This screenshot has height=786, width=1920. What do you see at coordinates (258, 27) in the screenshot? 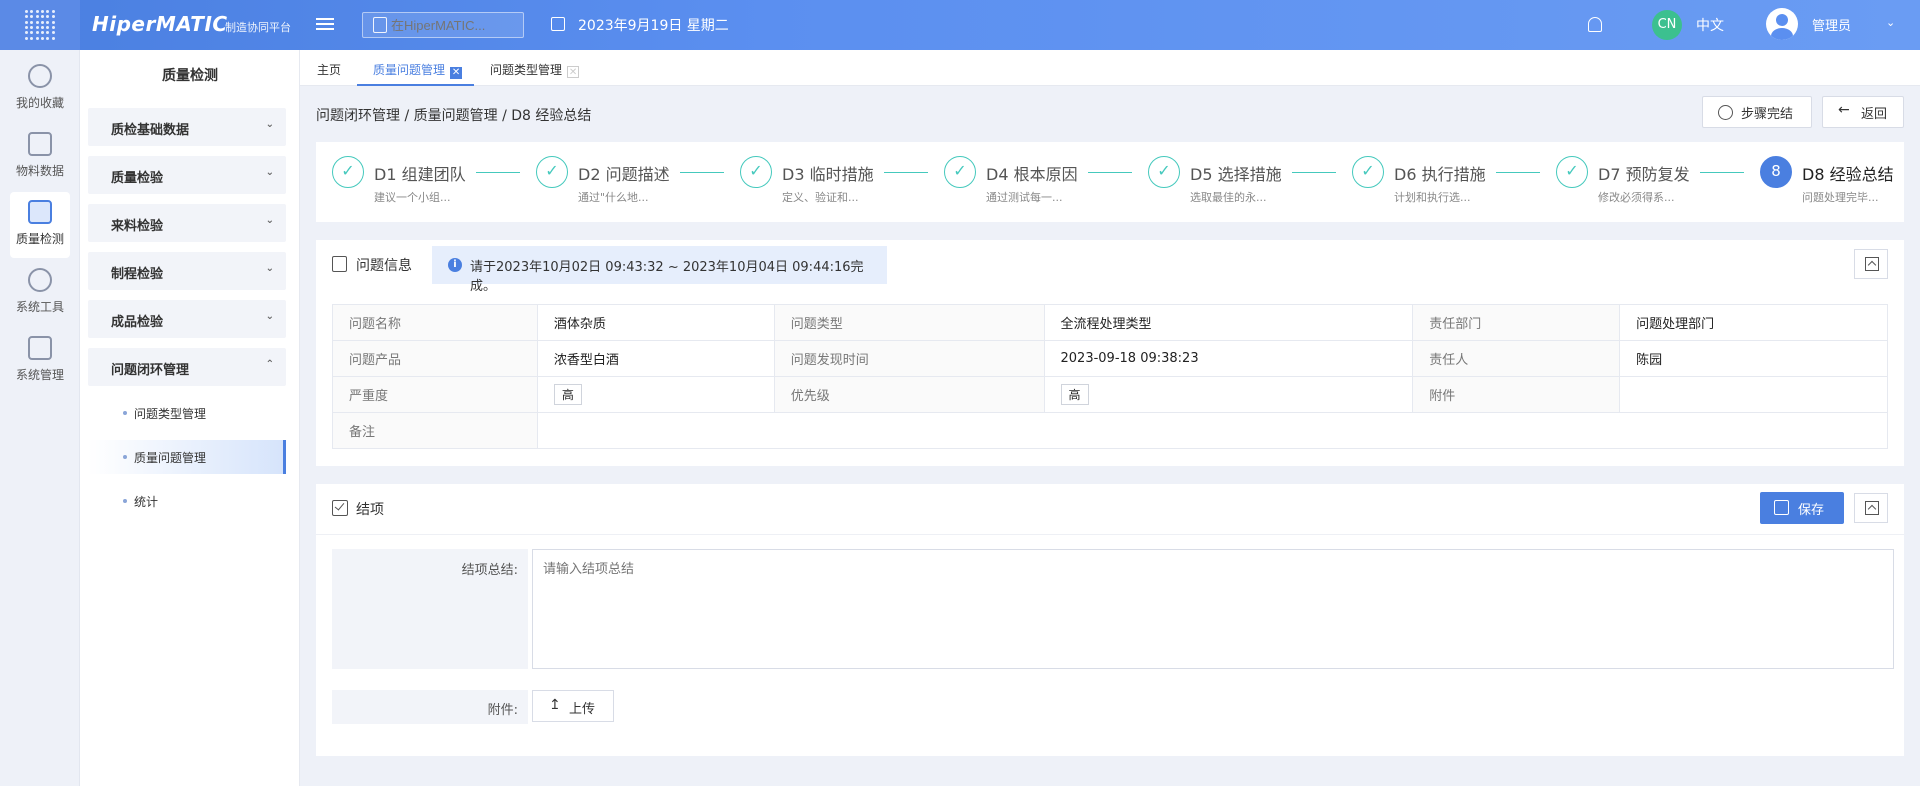
I see `brand-subtitle: 制造协同平台` at bounding box center [258, 27].